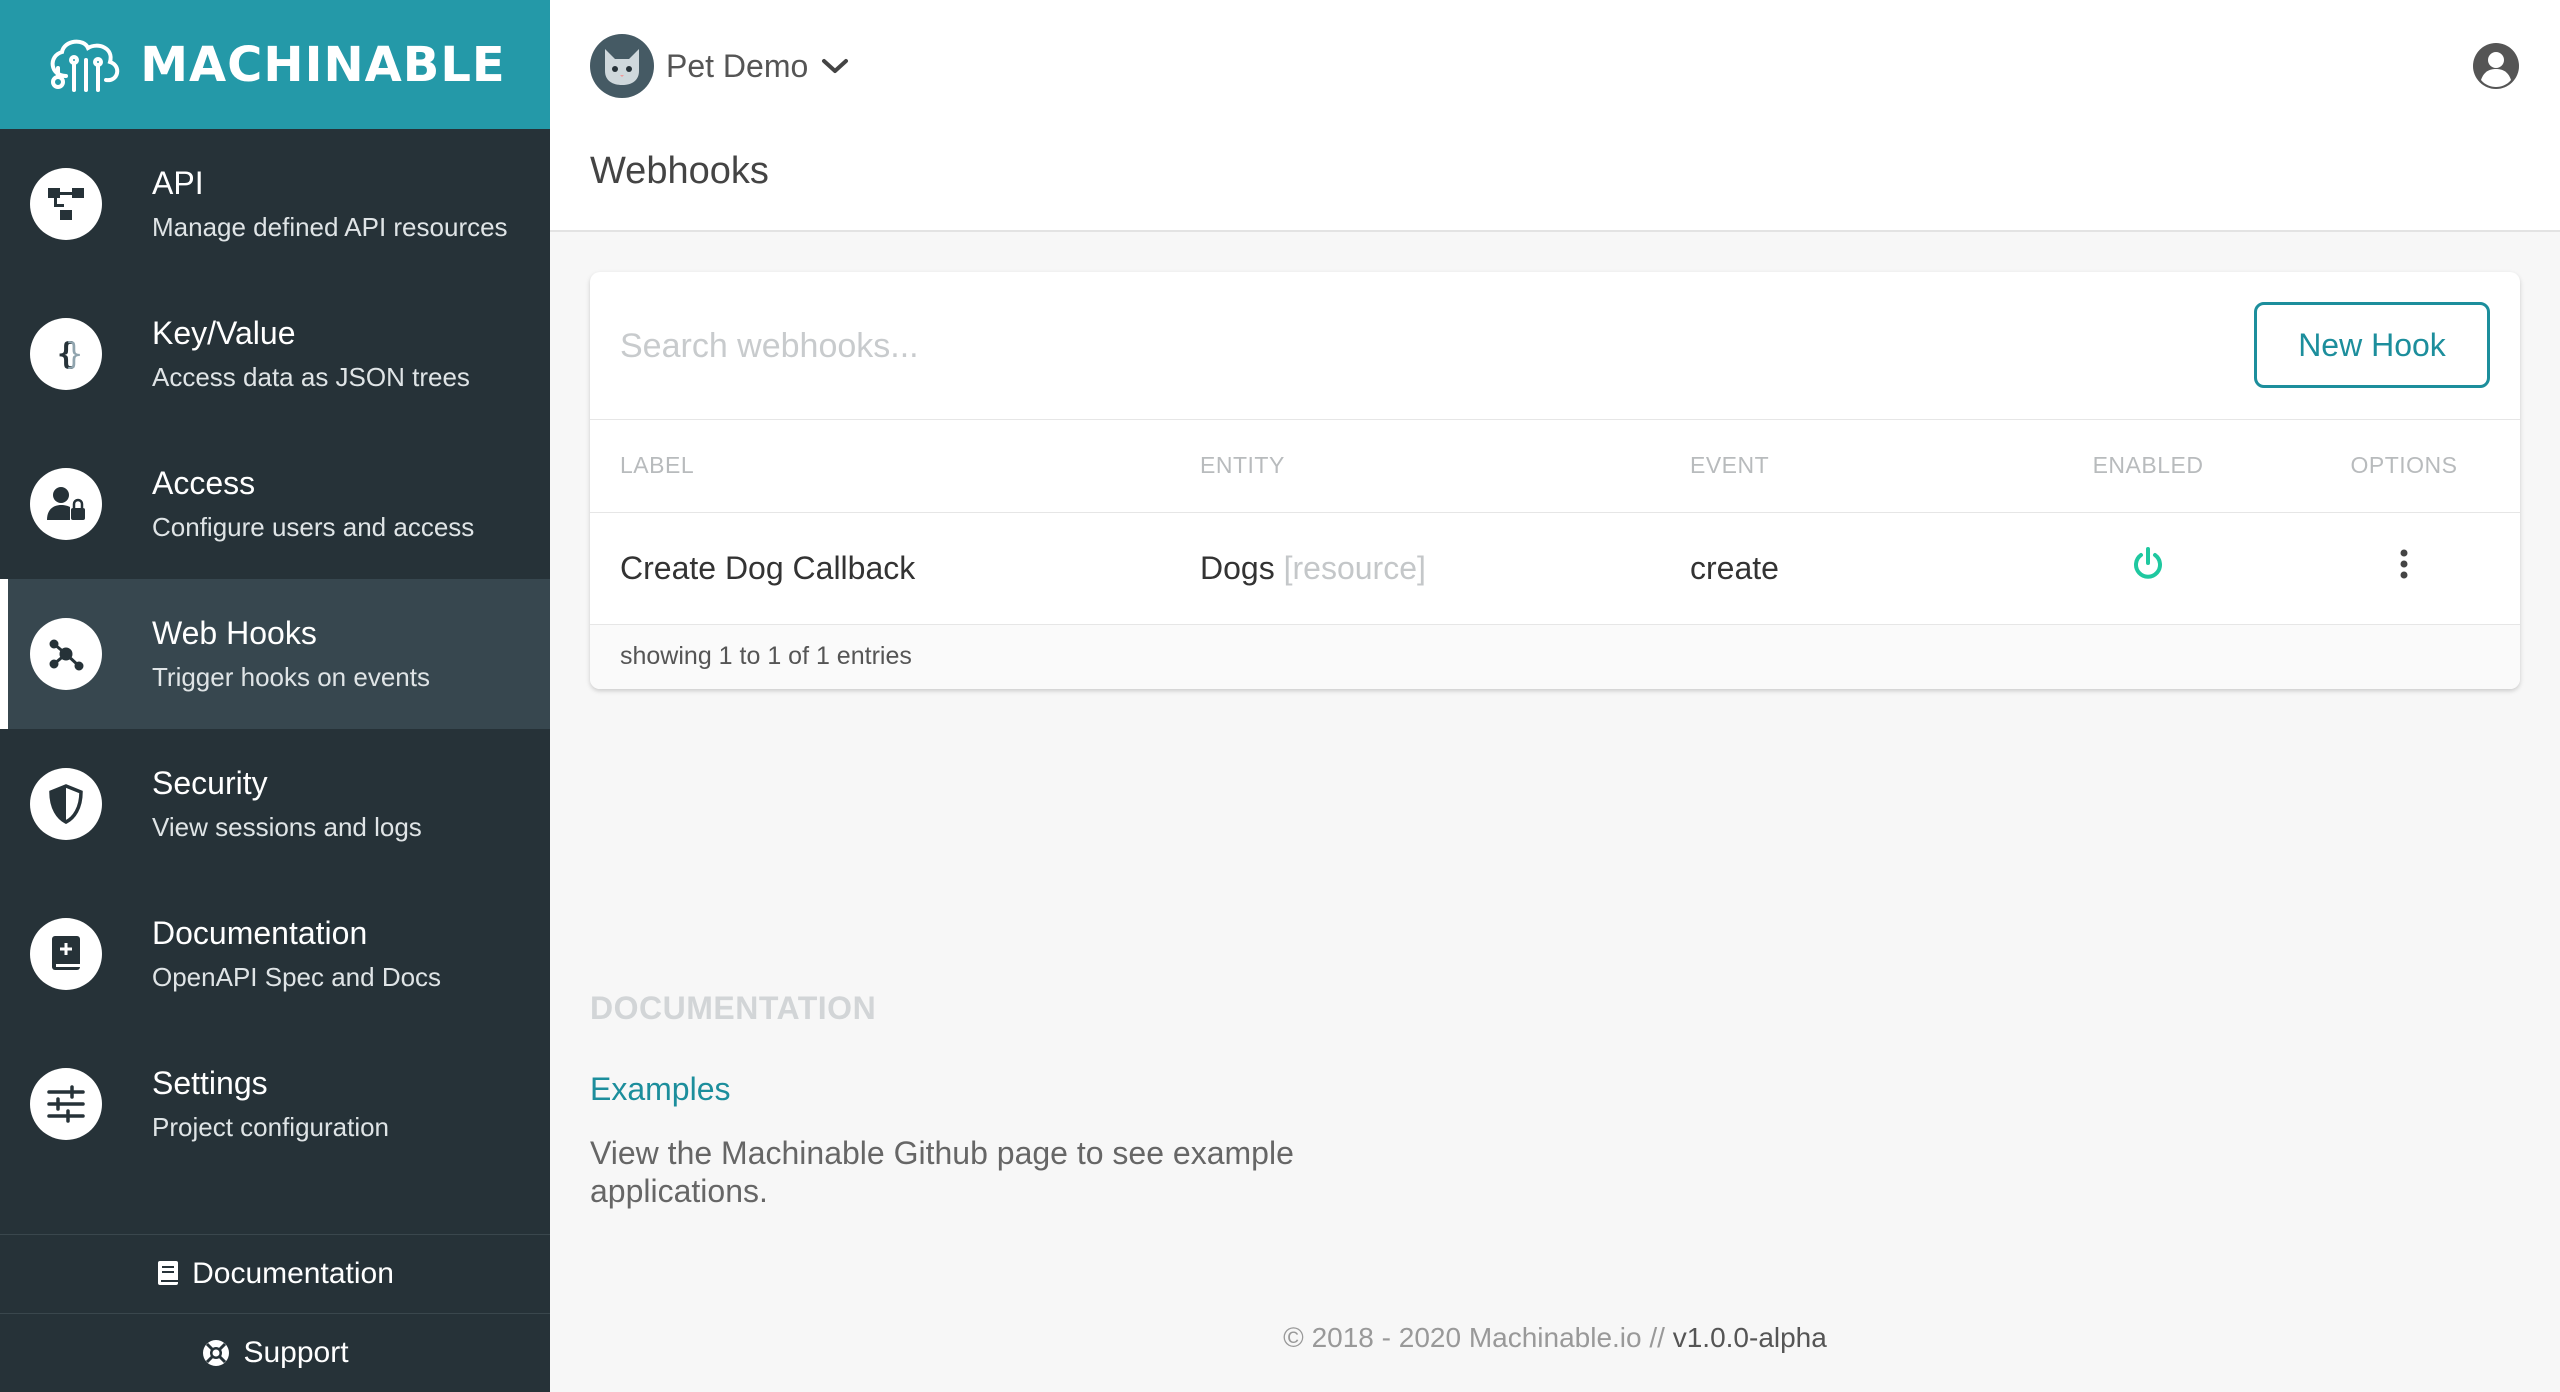 The height and width of the screenshot is (1392, 2560). Describe the element at coordinates (224, 333) in the screenshot. I see `sidebar-item-title: Key/Value` at that location.